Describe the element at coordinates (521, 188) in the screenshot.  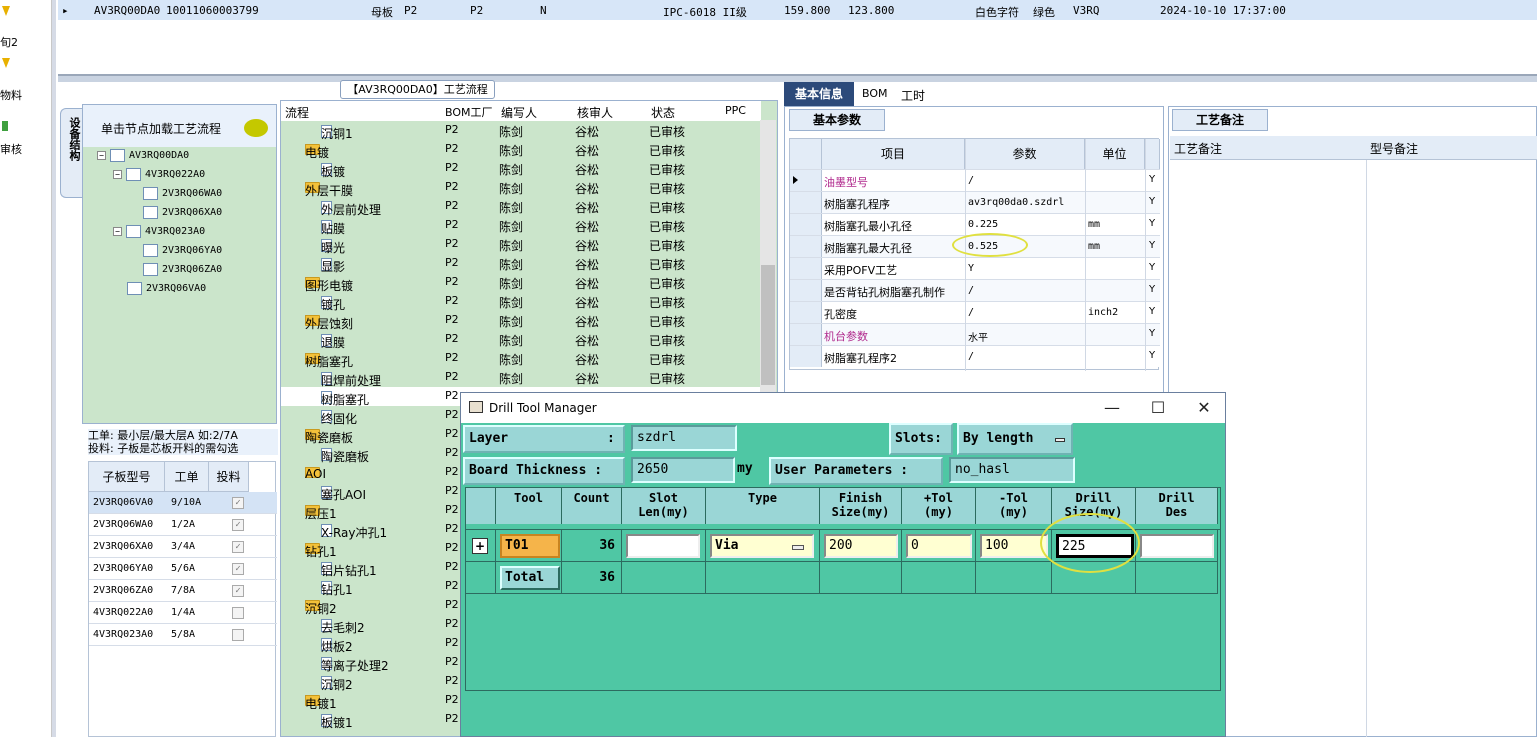
I see `process-row: −外层干膜 P2 陈剑 谷松 已审核` at that location.